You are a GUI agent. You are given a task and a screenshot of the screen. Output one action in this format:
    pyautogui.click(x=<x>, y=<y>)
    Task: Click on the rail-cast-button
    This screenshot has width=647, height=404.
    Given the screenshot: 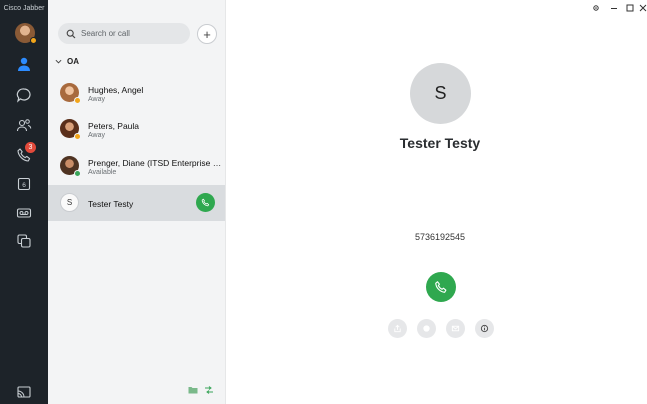 What is the action you would take?
    pyautogui.click(x=24, y=392)
    